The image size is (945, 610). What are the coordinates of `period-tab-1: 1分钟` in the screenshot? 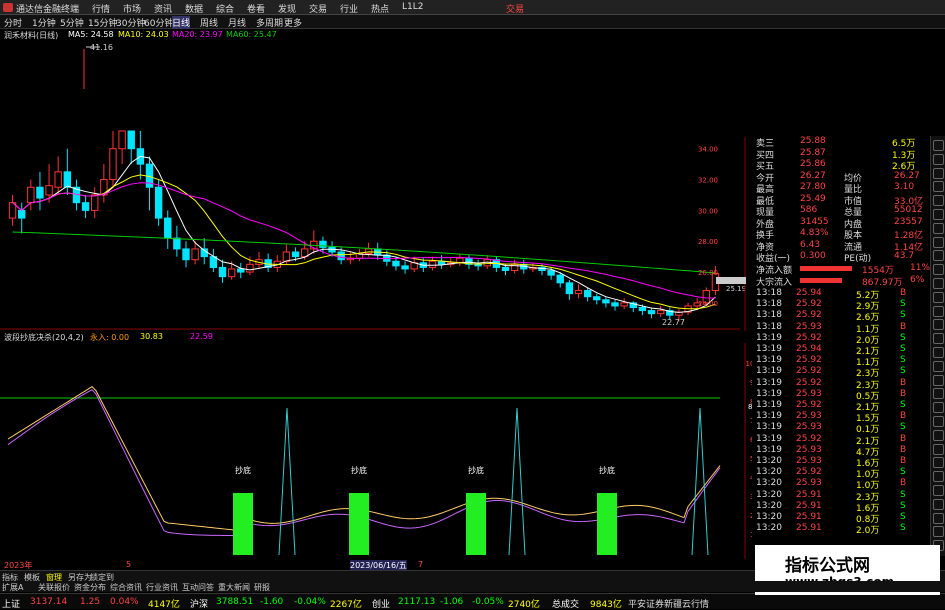 It's located at (44, 22).